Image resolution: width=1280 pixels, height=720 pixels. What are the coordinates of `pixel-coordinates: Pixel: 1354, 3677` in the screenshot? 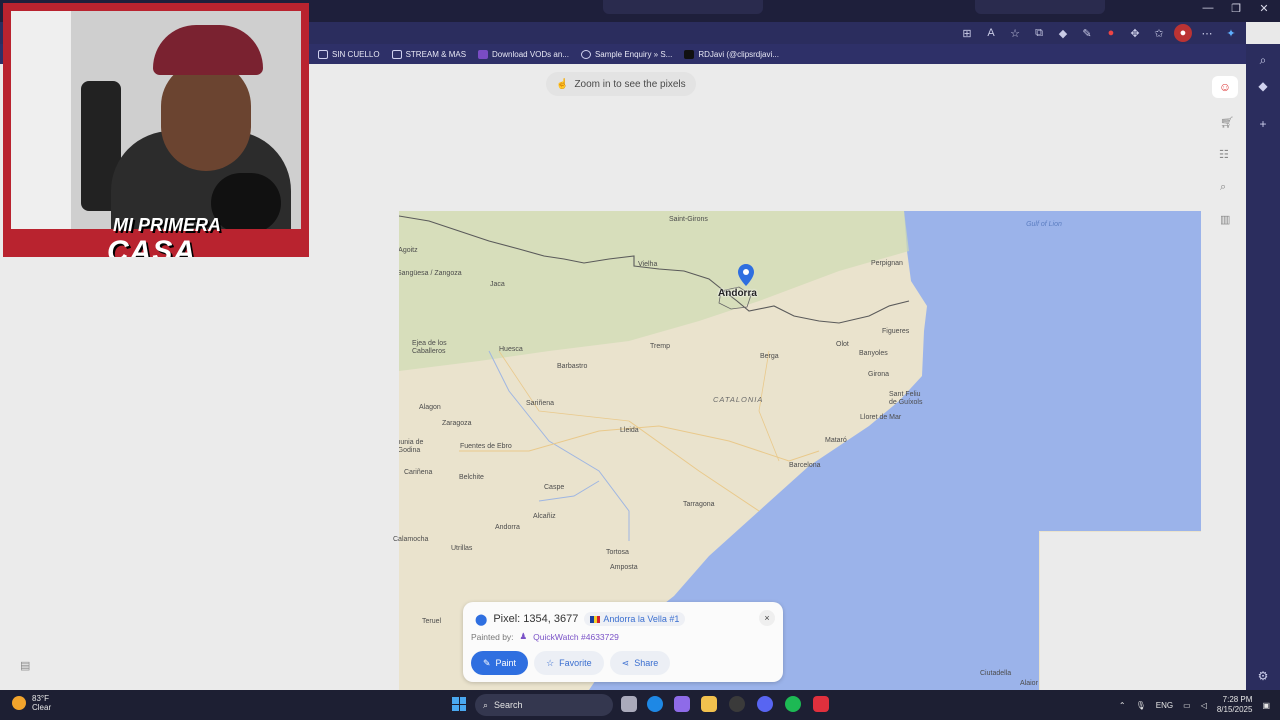 It's located at (536, 619).